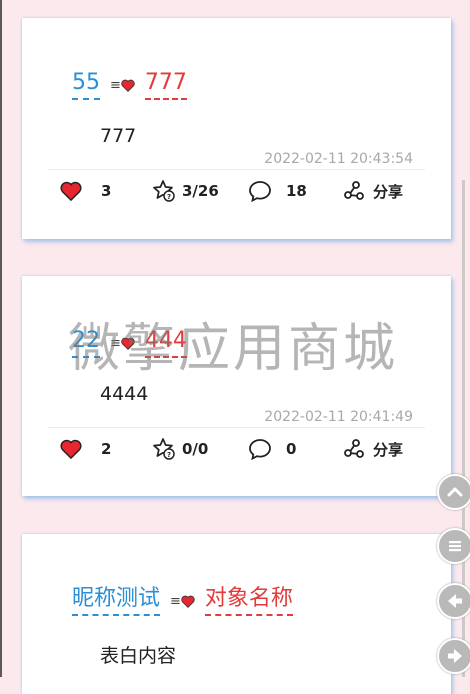 The width and height of the screenshot is (470, 694). I want to click on wish-button: ? 3/26, so click(200, 191).